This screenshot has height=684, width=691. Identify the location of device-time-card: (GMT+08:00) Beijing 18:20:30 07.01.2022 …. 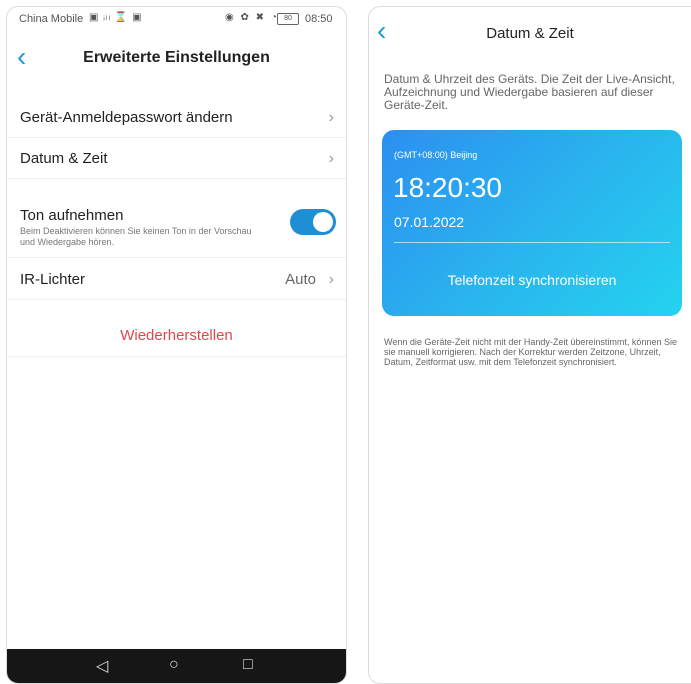
(532, 223).